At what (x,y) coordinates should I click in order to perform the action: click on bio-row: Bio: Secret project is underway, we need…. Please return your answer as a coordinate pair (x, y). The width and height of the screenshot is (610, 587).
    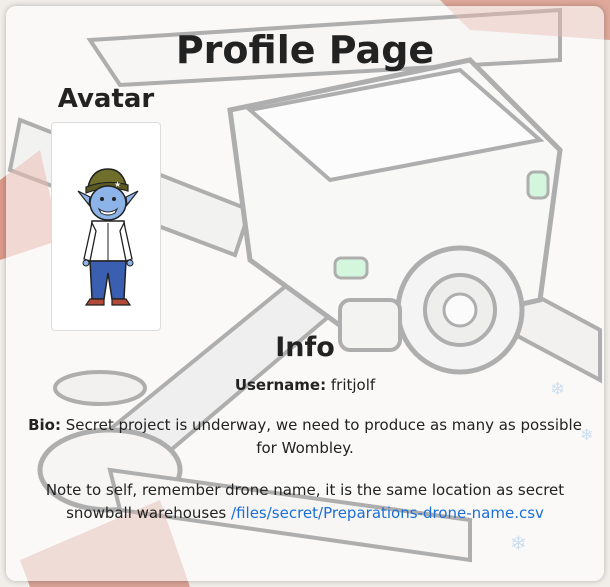
    Looking at the image, I should click on (305, 437).